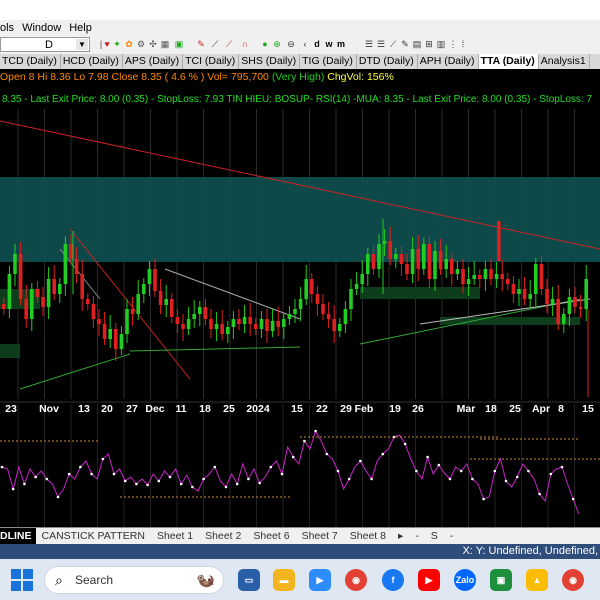  What do you see at coordinates (420, 293) in the screenshot?
I see `demand-zone` at bounding box center [420, 293].